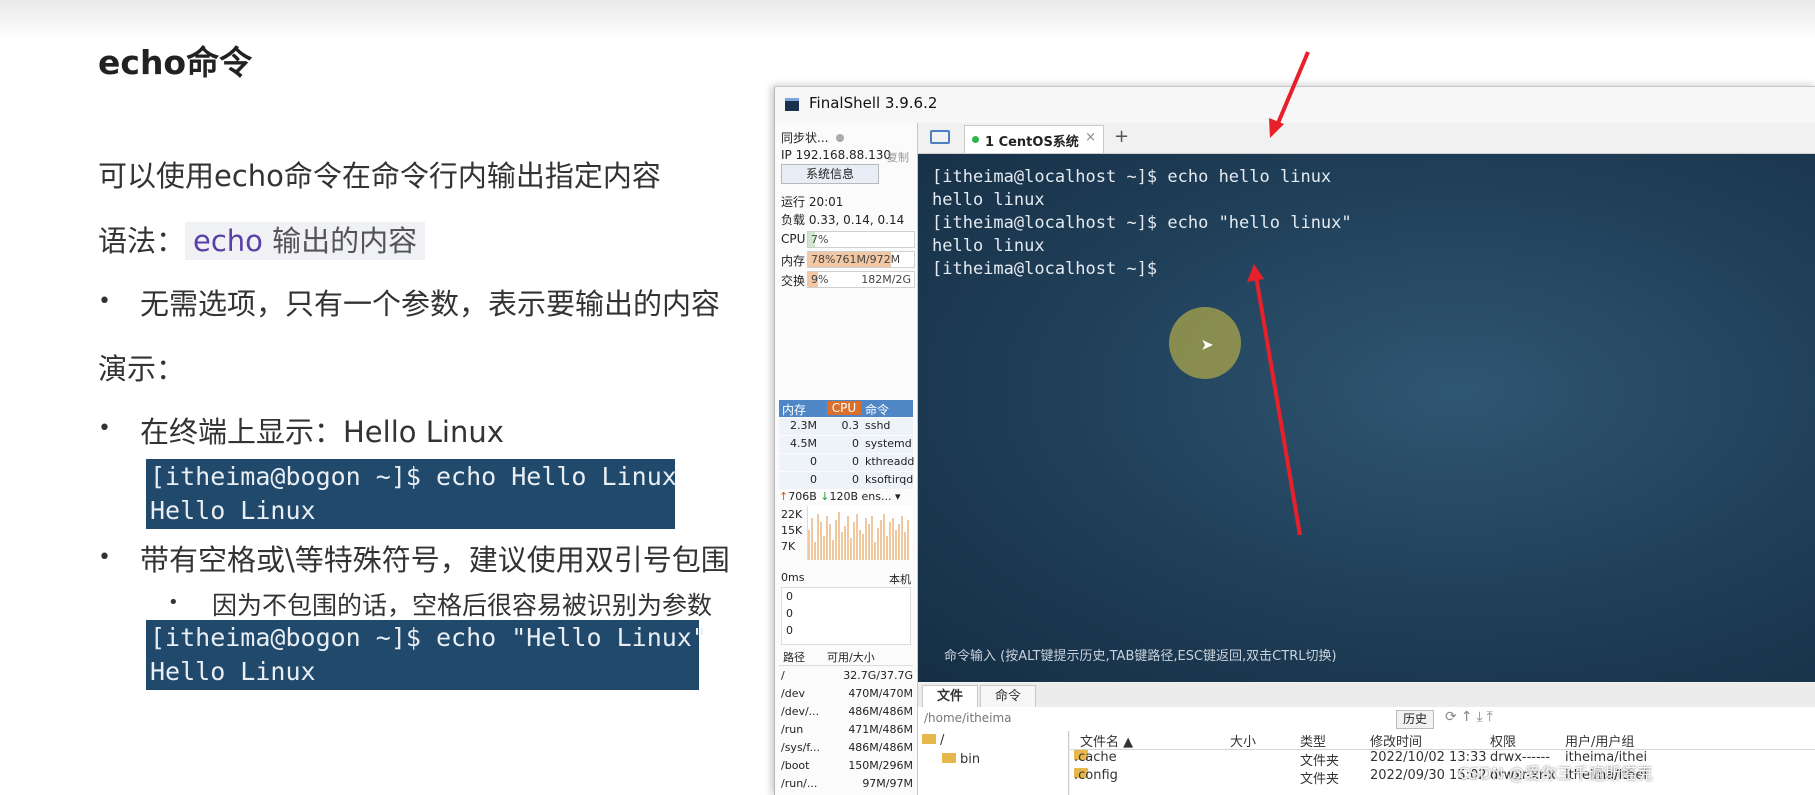  I want to click on command-input-hint: 命令输入 (按ALT键提示历史,TAB键路径,ESC键返回,双击CTRL切换), so click(1140, 654).